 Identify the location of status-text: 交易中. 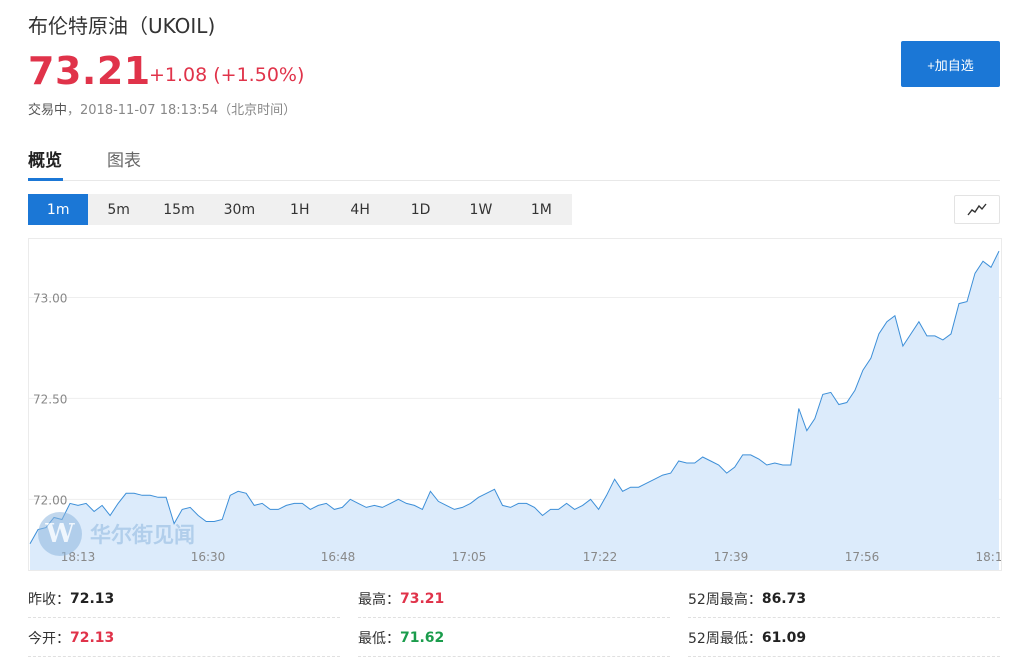
(48, 110).